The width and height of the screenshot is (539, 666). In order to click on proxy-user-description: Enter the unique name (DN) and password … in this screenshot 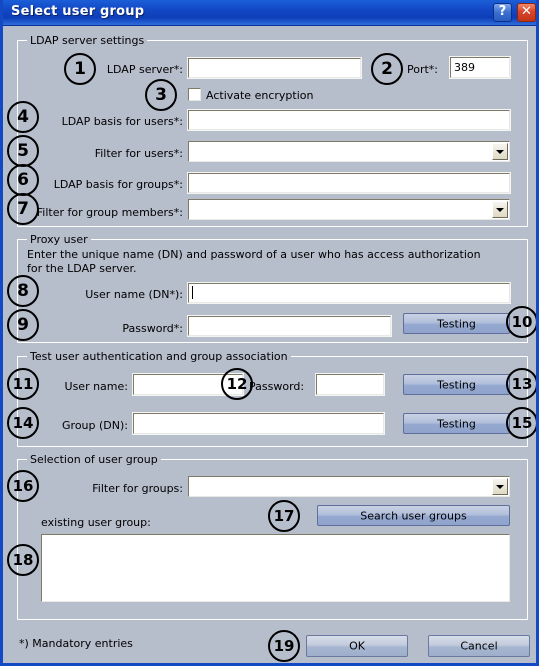, I will do `click(254, 261)`.